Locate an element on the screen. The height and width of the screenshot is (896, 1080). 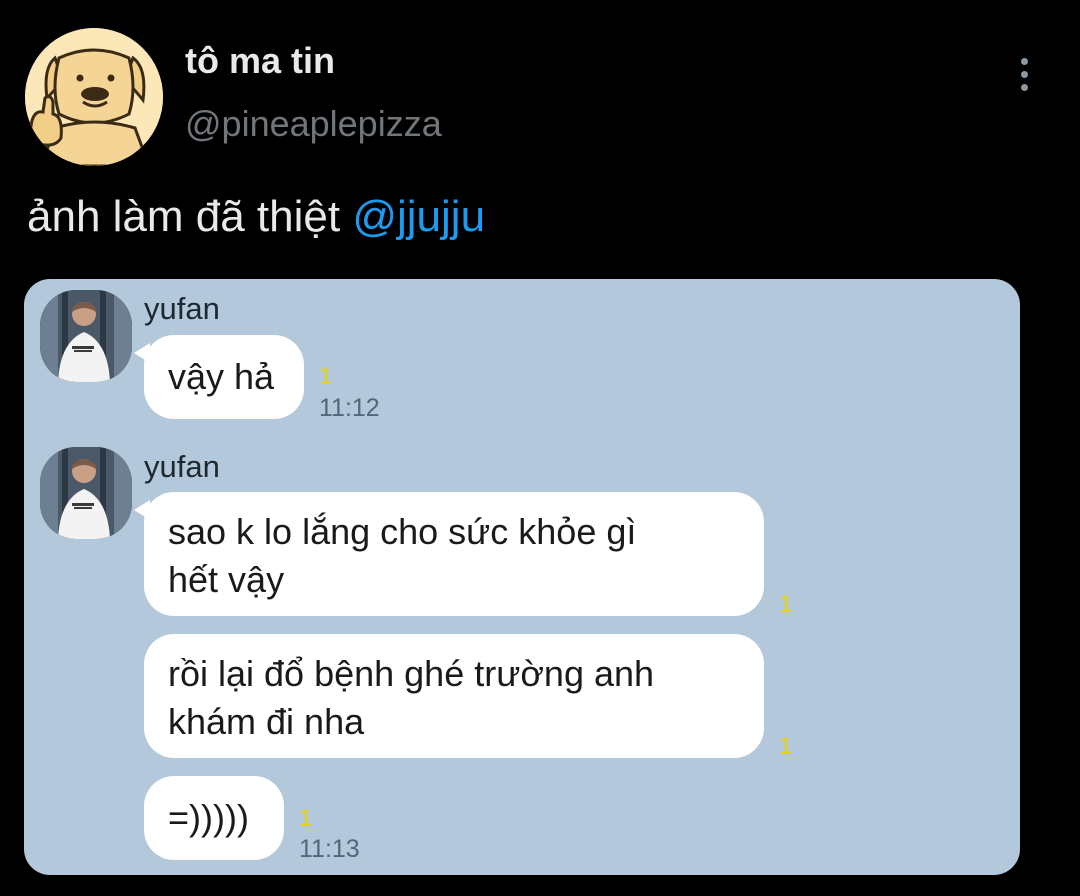
more-vertical-icon is located at coordinates (1024, 74).